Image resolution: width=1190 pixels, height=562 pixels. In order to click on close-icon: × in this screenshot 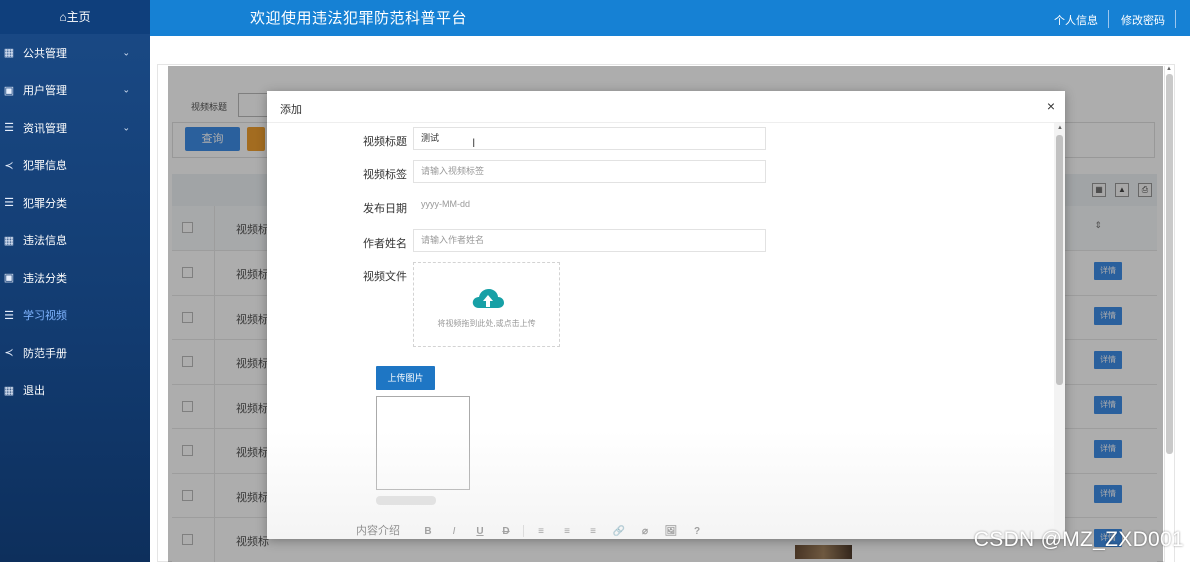, I will do `click(1051, 106)`.